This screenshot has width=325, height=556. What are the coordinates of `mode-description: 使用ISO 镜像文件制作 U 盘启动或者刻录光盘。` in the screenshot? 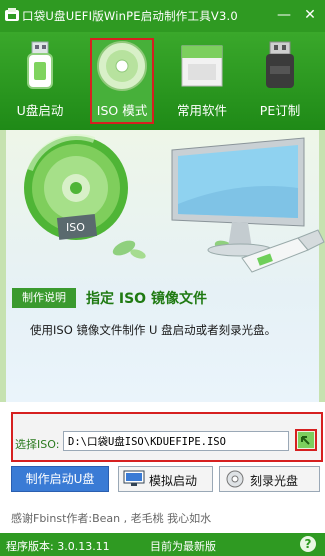 It's located at (153, 330).